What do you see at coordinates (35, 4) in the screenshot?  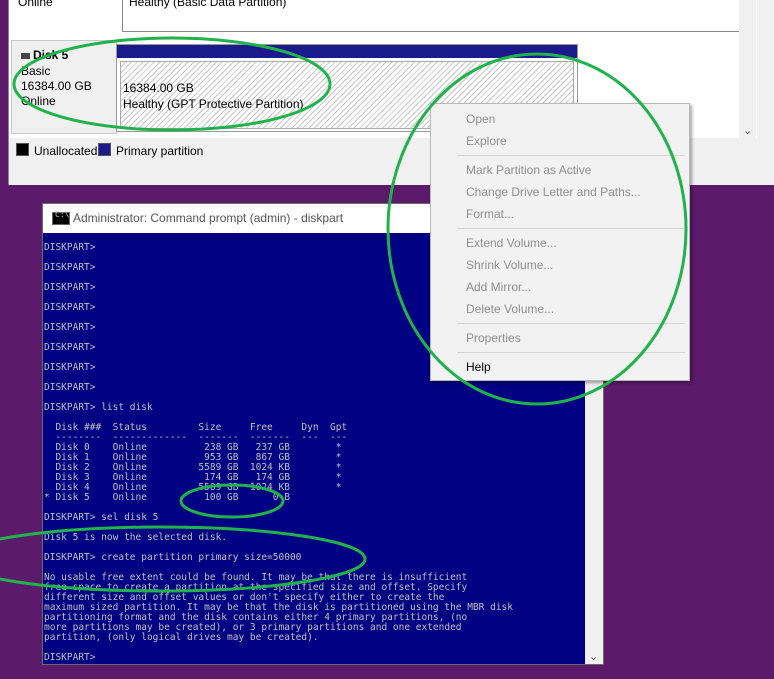 I see `previous-disk-status: Online` at bounding box center [35, 4].